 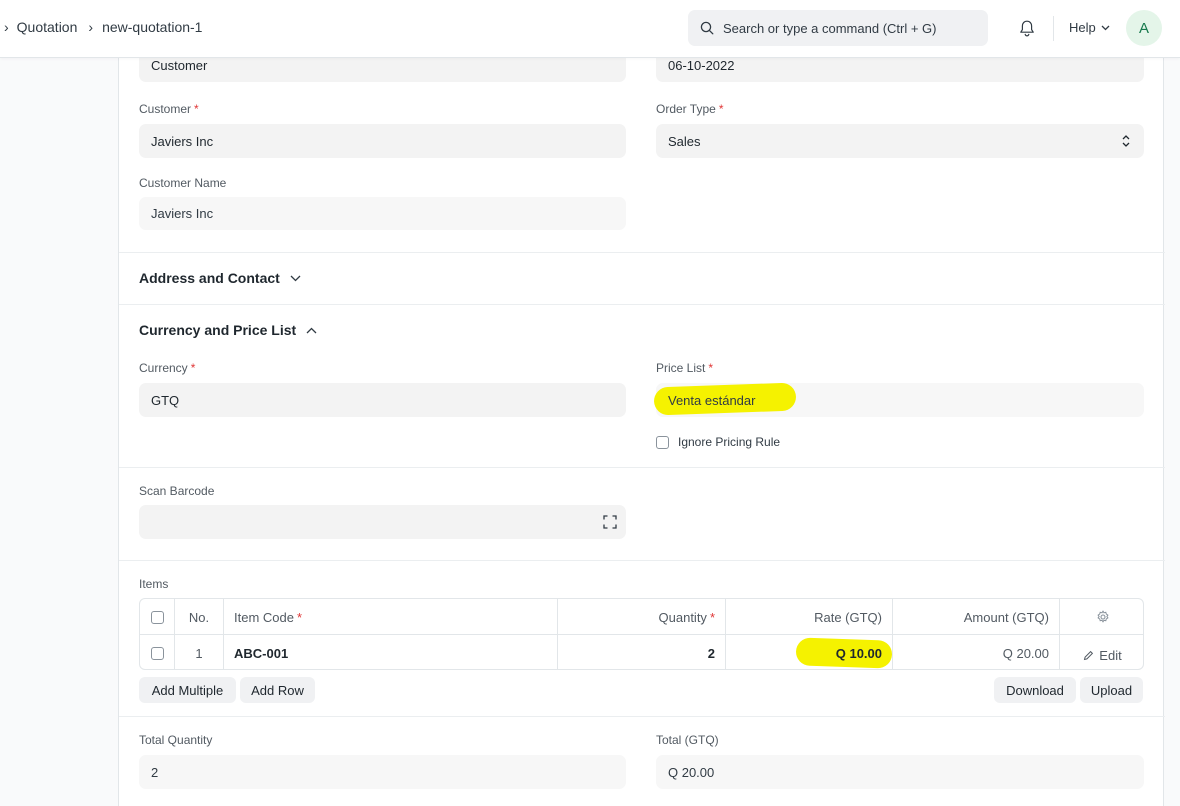 I want to click on customer-name-field: Javiers Inc, so click(x=382, y=213).